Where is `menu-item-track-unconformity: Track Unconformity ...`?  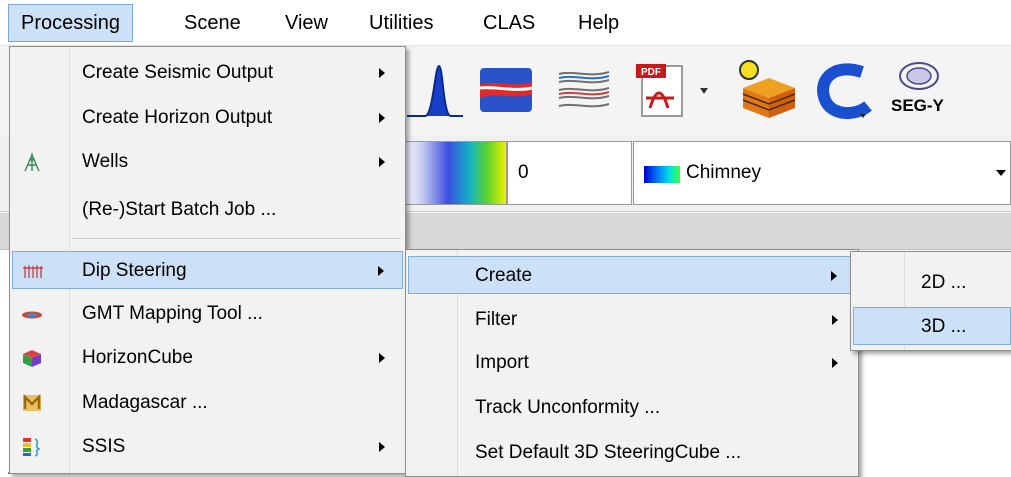 menu-item-track-unconformity: Track Unconformity ... is located at coordinates (632, 408).